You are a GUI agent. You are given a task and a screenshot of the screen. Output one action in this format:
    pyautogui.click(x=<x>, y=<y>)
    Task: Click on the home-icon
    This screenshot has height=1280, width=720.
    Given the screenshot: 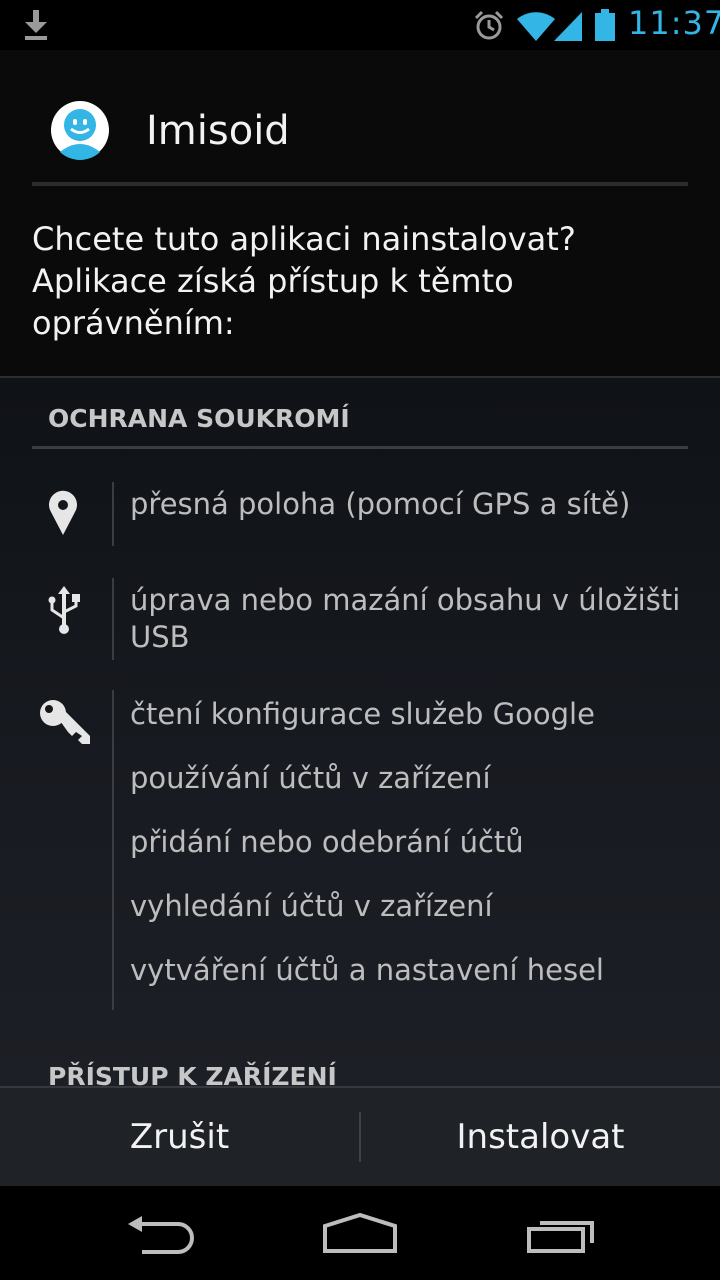 What is the action you would take?
    pyautogui.click(x=360, y=1233)
    